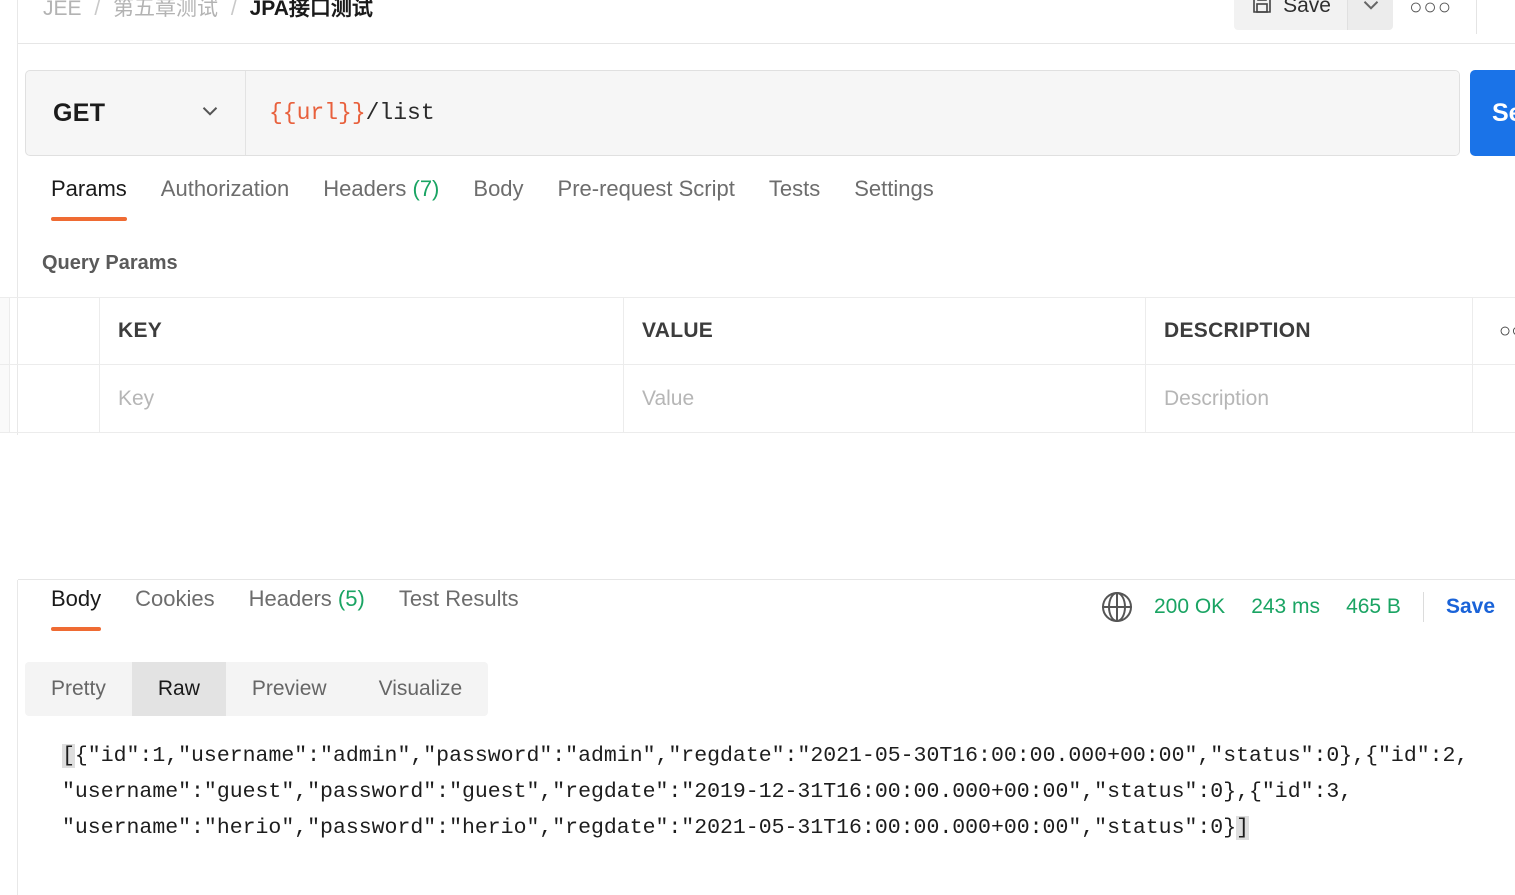 Image resolution: width=1515 pixels, height=895 pixels. I want to click on save-button-group: Save, so click(1313, 15).